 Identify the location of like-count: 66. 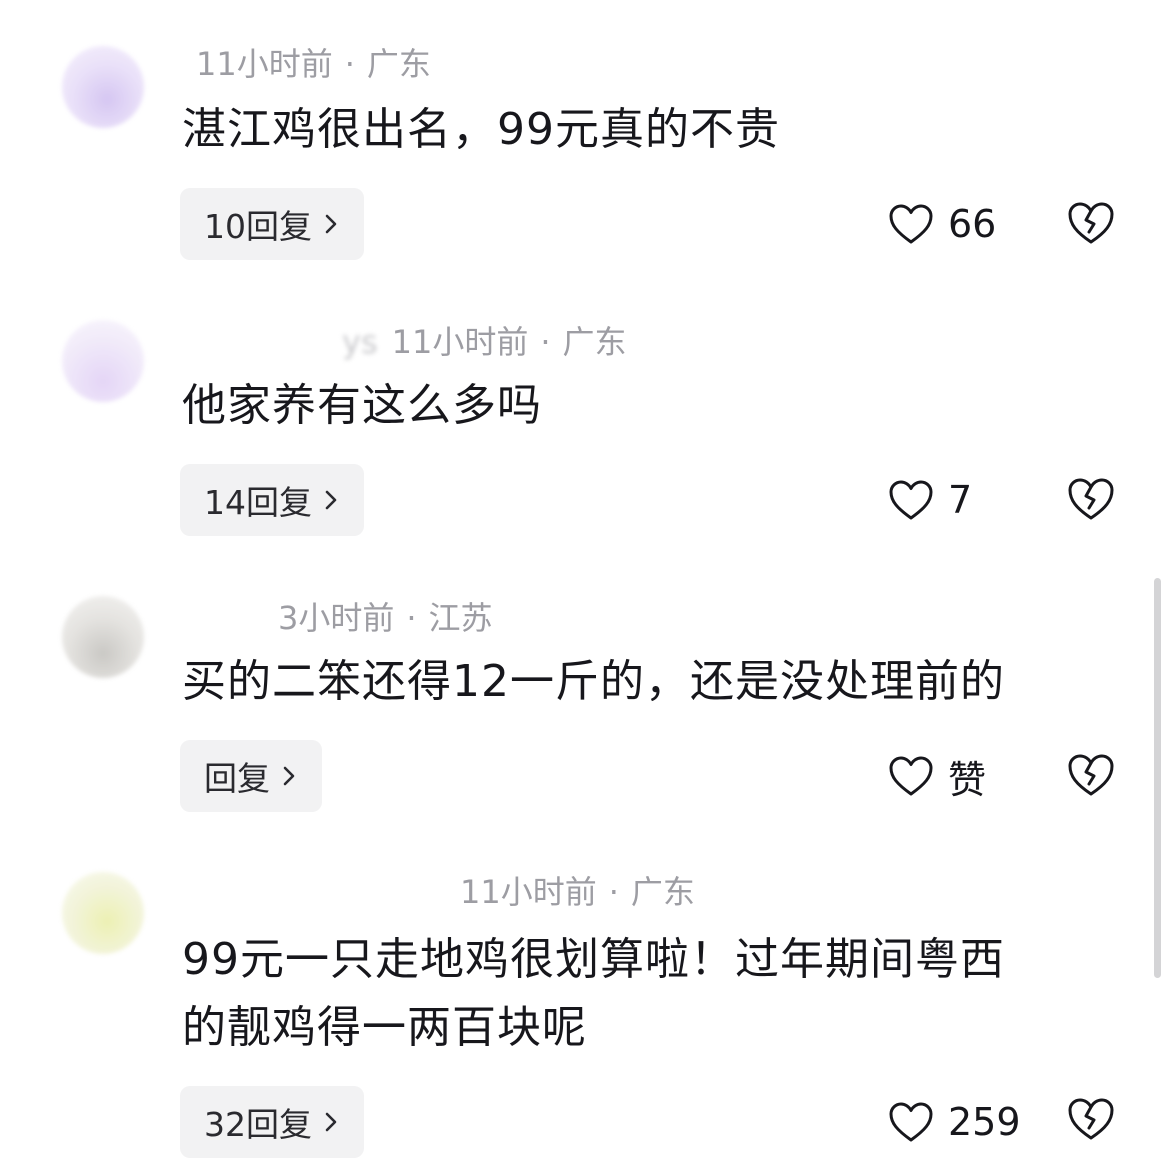
(972, 224).